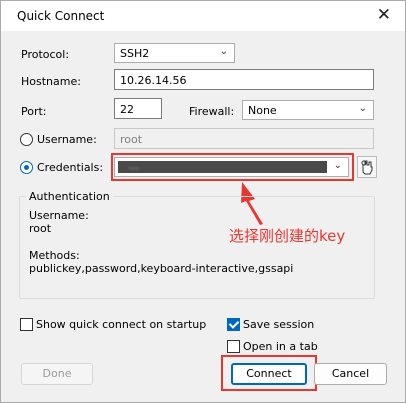 The height and width of the screenshot is (403, 406). Describe the element at coordinates (70, 167) in the screenshot. I see `credentials-label: Credentials:` at that location.